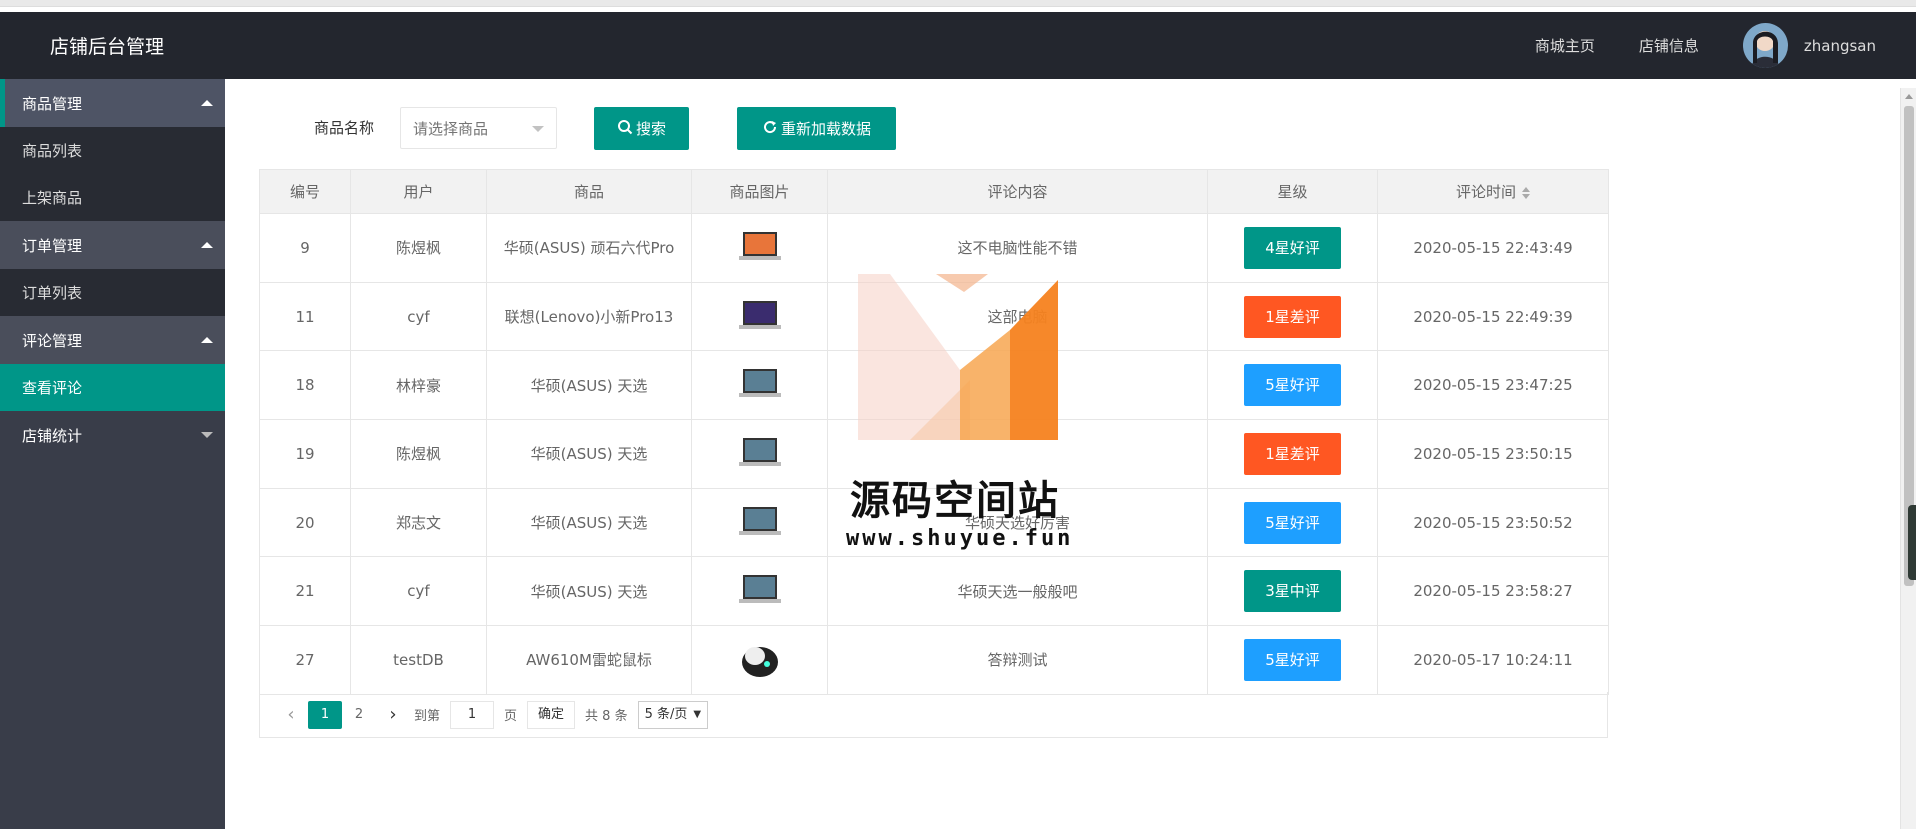 This screenshot has width=1916, height=829. What do you see at coordinates (1493, 522) in the screenshot?
I see `cell-time: 2020-05-15 23:50:52` at bounding box center [1493, 522].